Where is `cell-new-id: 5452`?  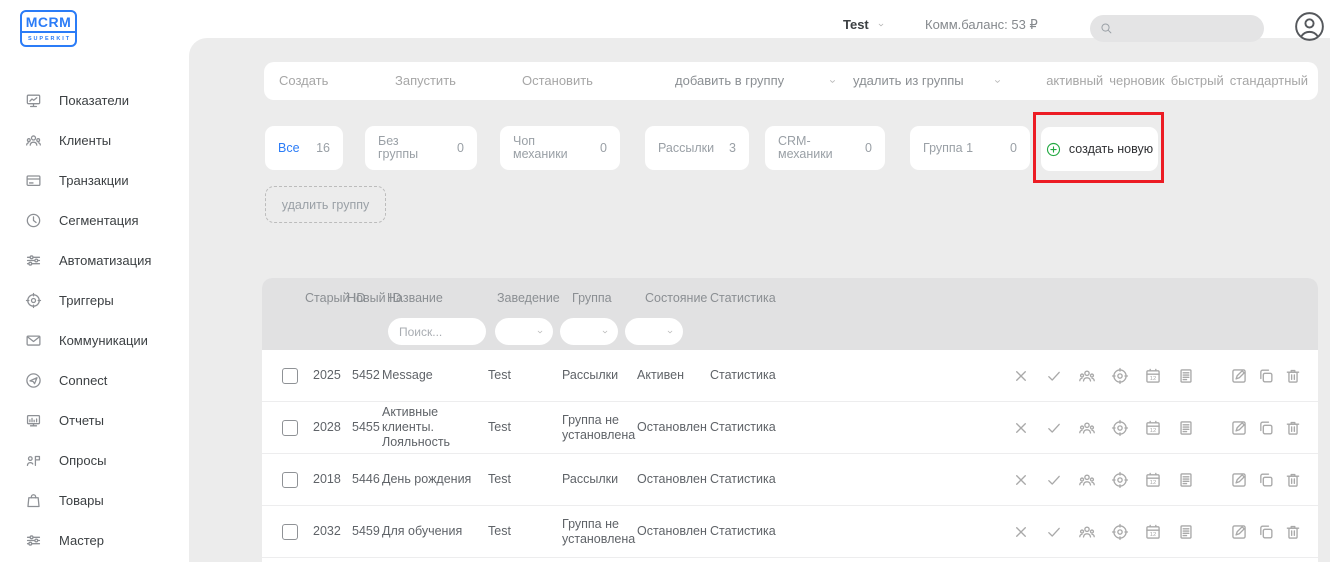 cell-new-id: 5452 is located at coordinates (366, 375).